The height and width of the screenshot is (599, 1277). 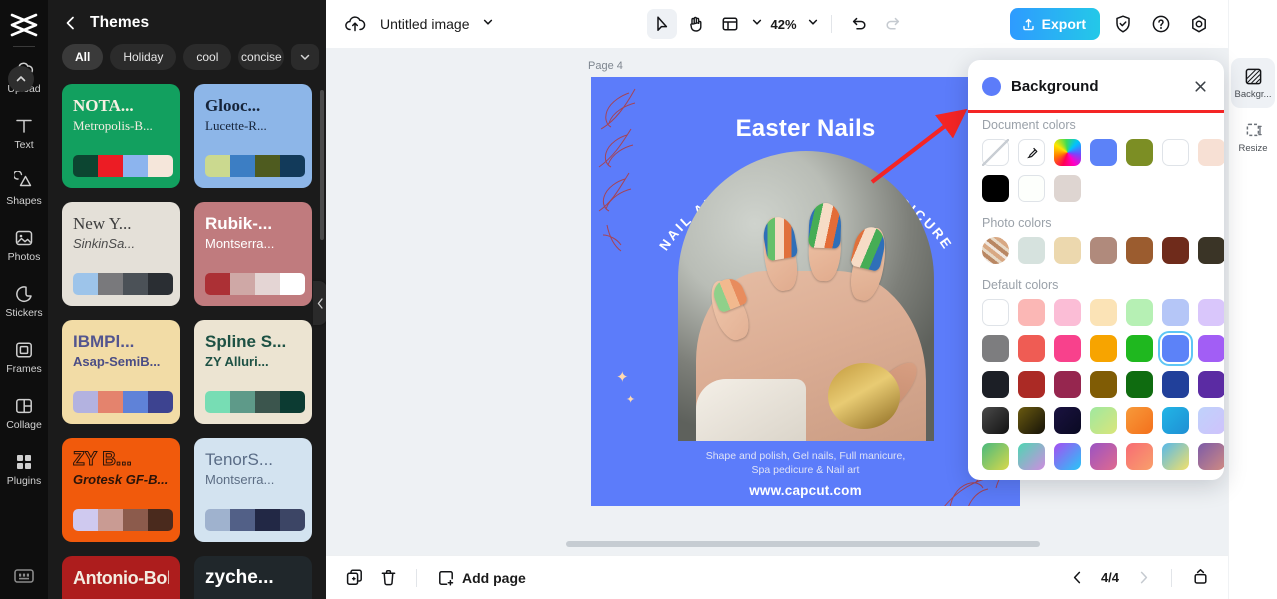 I want to click on trash-icon, so click(x=388, y=578).